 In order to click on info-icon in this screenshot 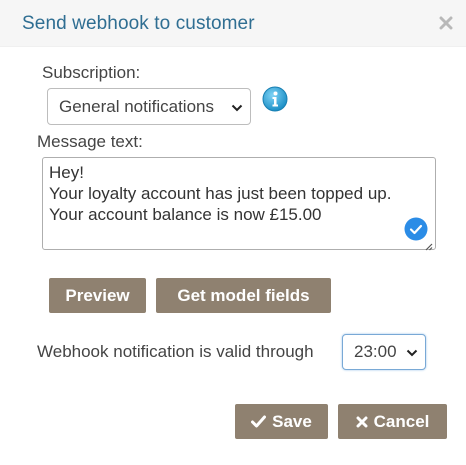, I will do `click(275, 99)`.